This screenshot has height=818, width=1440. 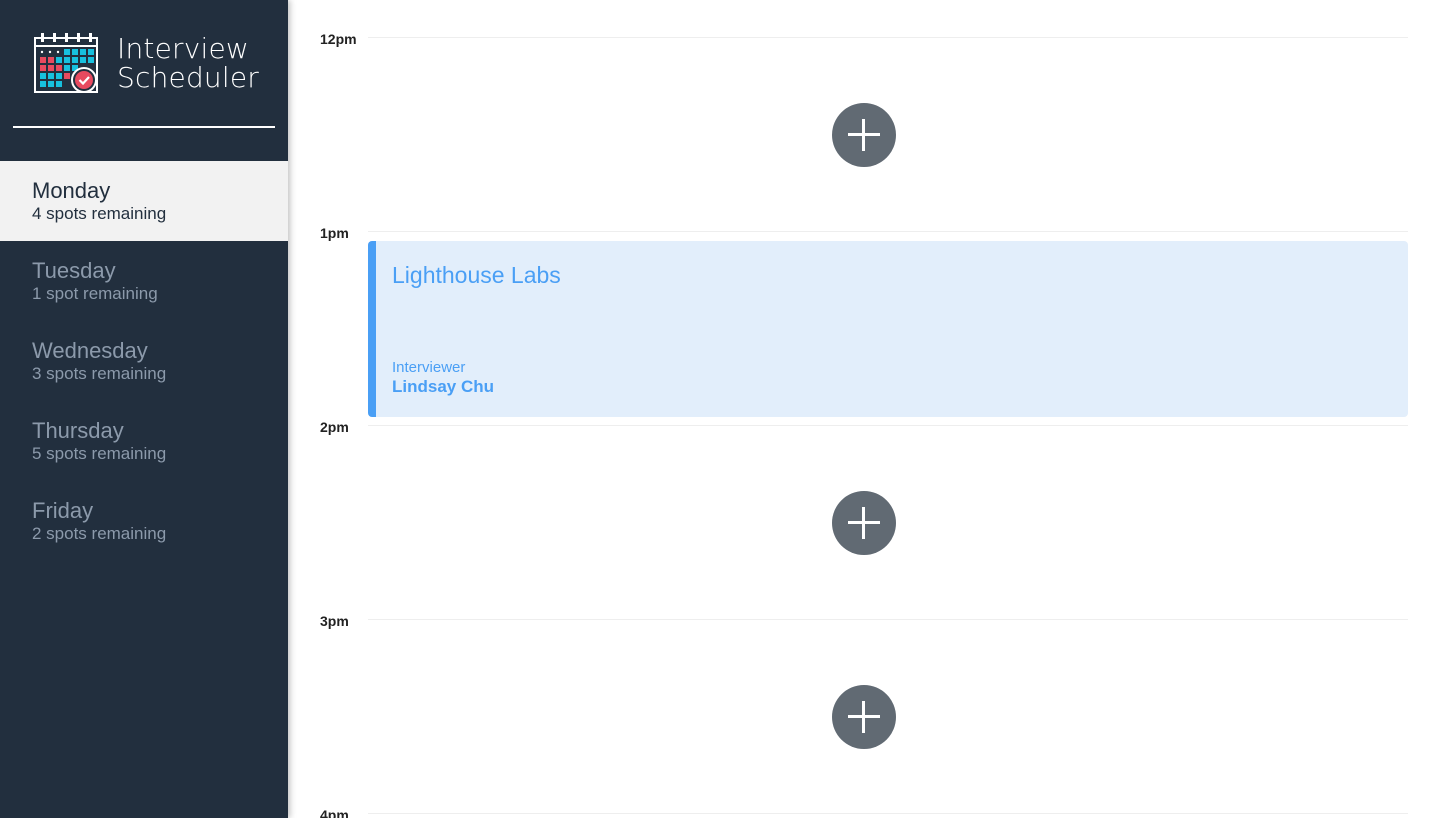 What do you see at coordinates (99, 373) in the screenshot?
I see `day-spots: 3 spots remaining` at bounding box center [99, 373].